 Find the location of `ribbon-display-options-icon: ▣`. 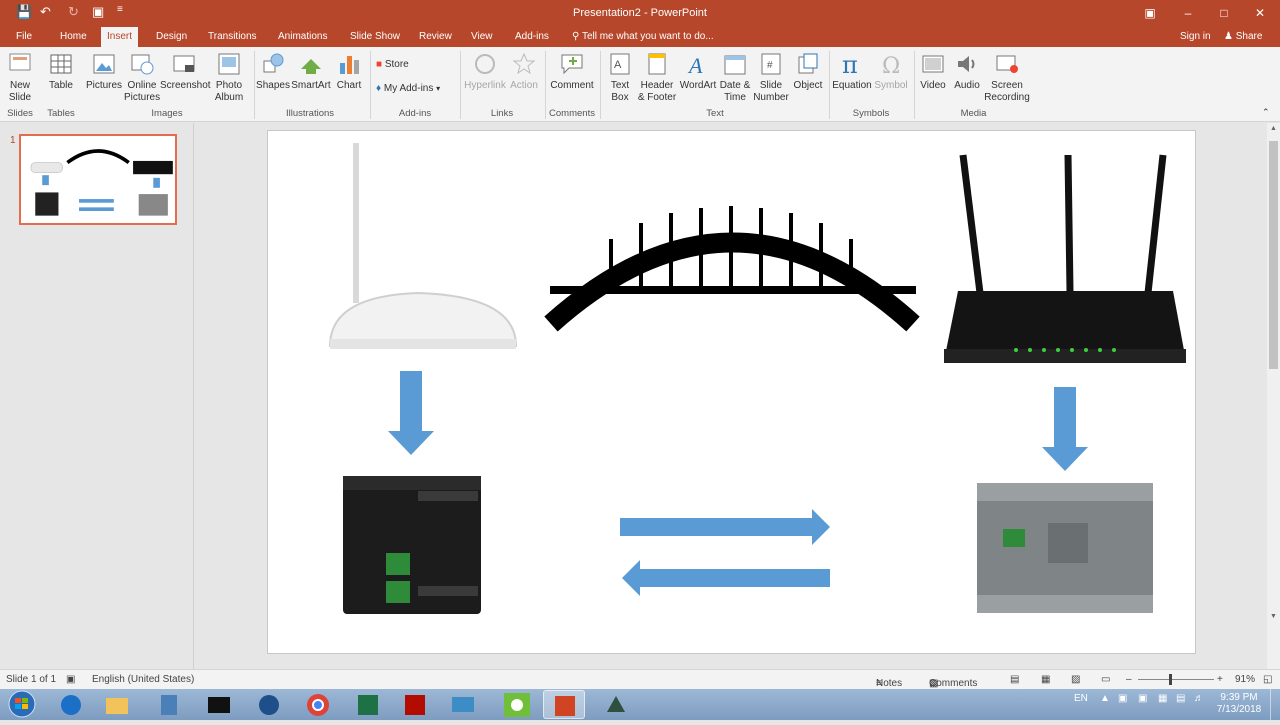

ribbon-display-options-icon: ▣ is located at coordinates (1150, 13).